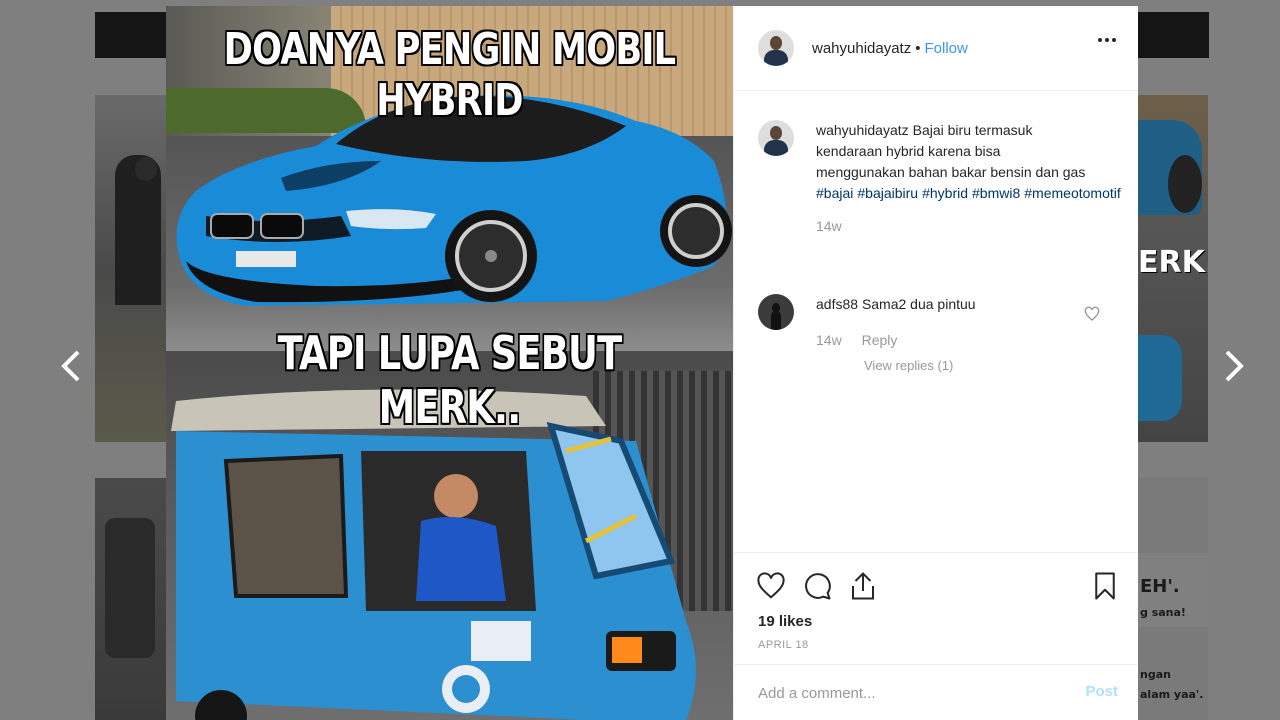 This screenshot has height=720, width=1280. Describe the element at coordinates (776, 312) in the screenshot. I see `commenter-avatar` at that location.